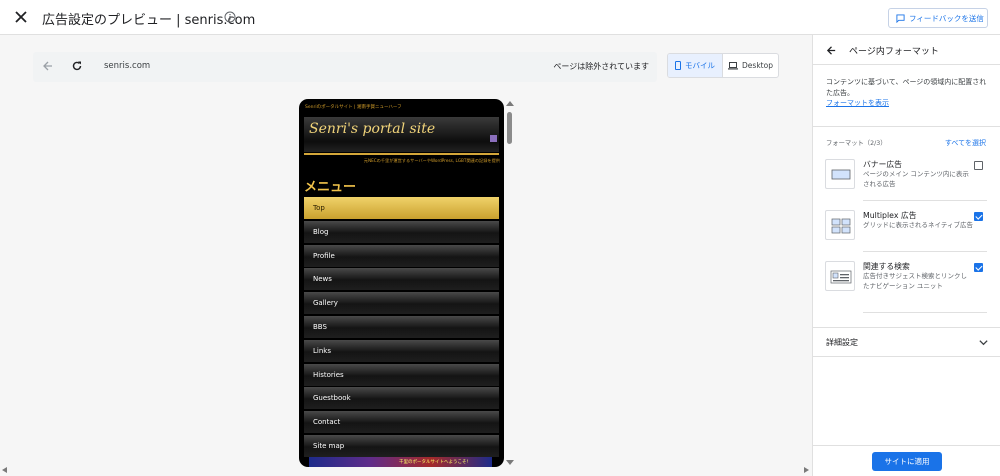 This screenshot has width=1000, height=476. I want to click on menu-item: Top, so click(401, 208).